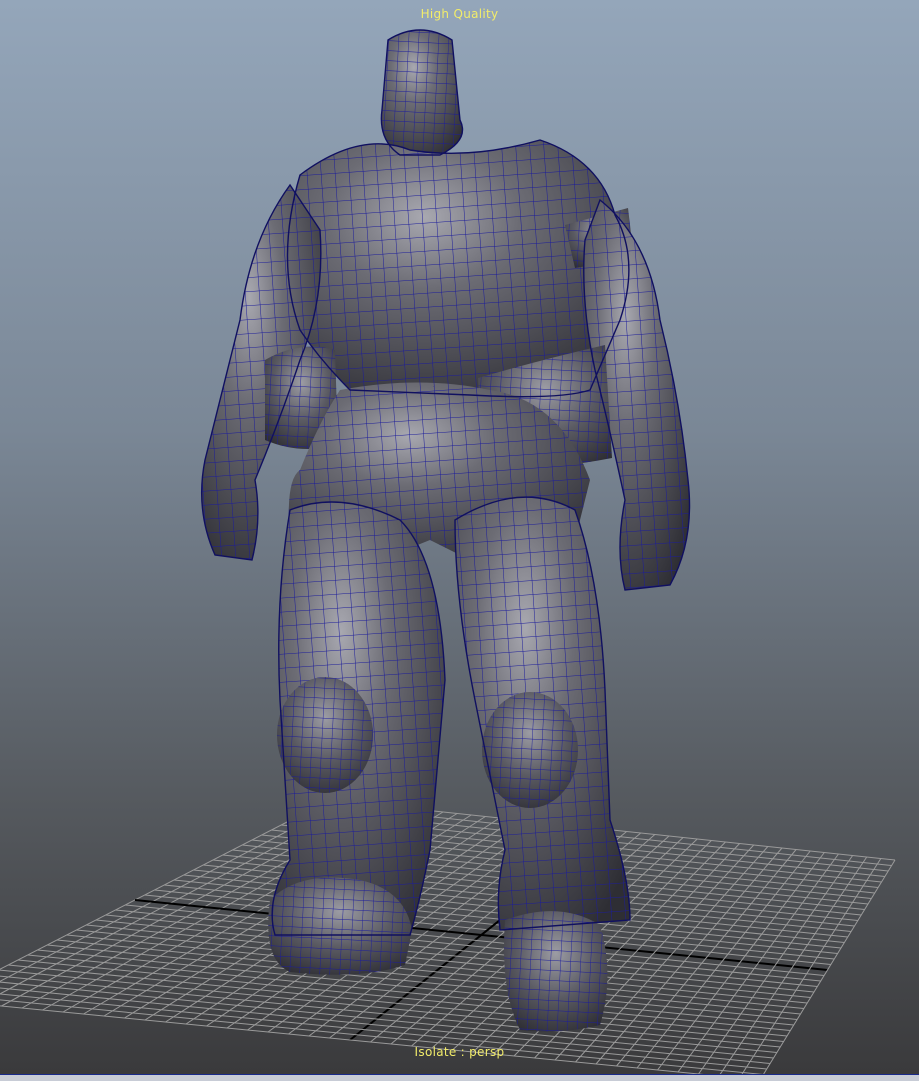  I want to click on head-wire, so click(422, 92).